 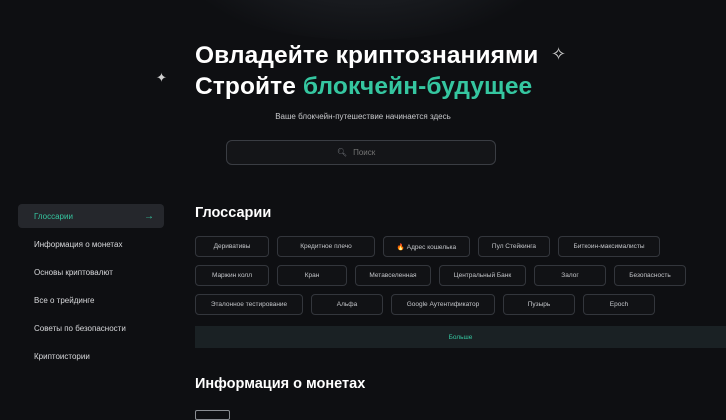 What do you see at coordinates (80, 328) in the screenshot?
I see `sidebar-item-label: Советы по безопасности` at bounding box center [80, 328].